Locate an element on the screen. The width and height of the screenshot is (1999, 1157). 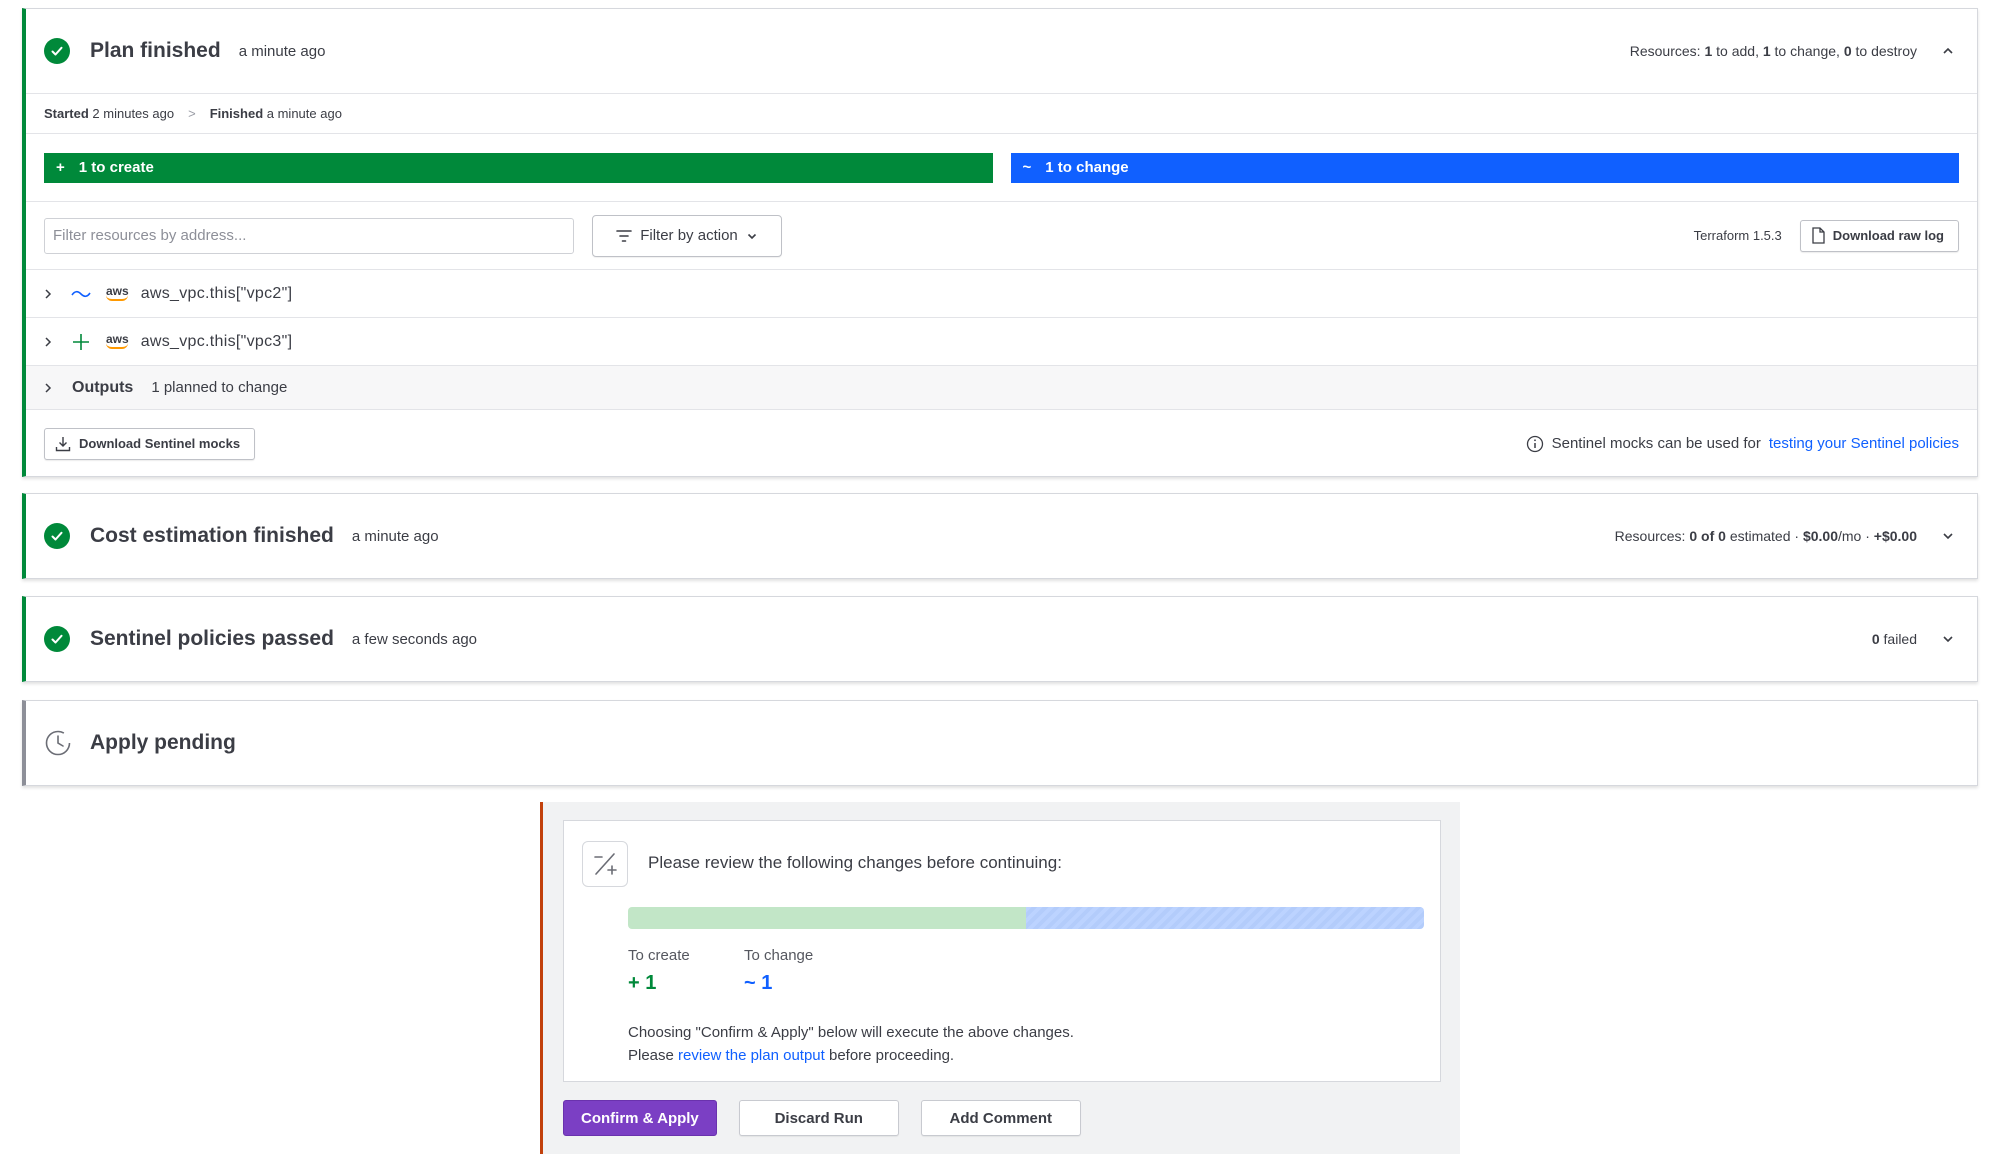
outputs-label: Outputs is located at coordinates (103, 387).